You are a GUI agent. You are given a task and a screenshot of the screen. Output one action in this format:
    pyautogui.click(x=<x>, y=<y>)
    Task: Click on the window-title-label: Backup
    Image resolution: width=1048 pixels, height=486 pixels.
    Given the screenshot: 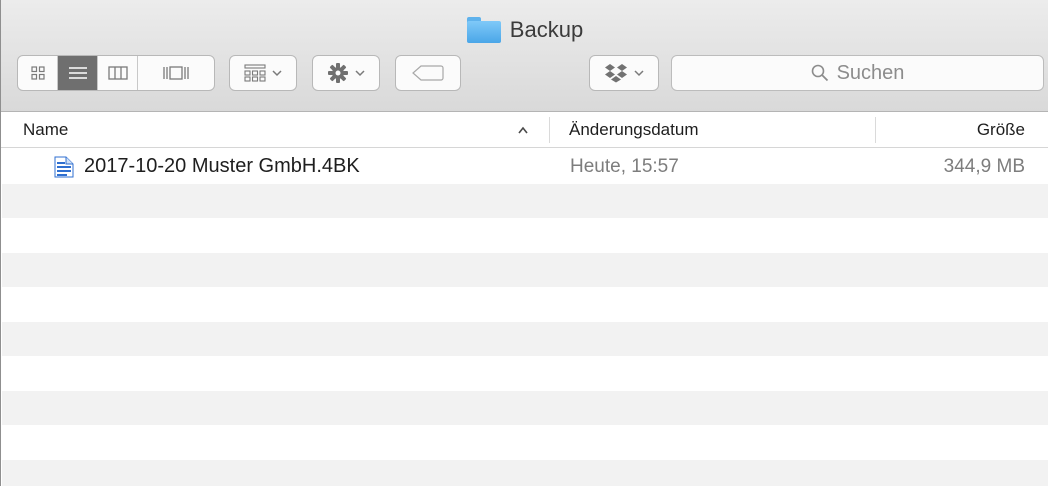 What is the action you would take?
    pyautogui.click(x=546, y=29)
    